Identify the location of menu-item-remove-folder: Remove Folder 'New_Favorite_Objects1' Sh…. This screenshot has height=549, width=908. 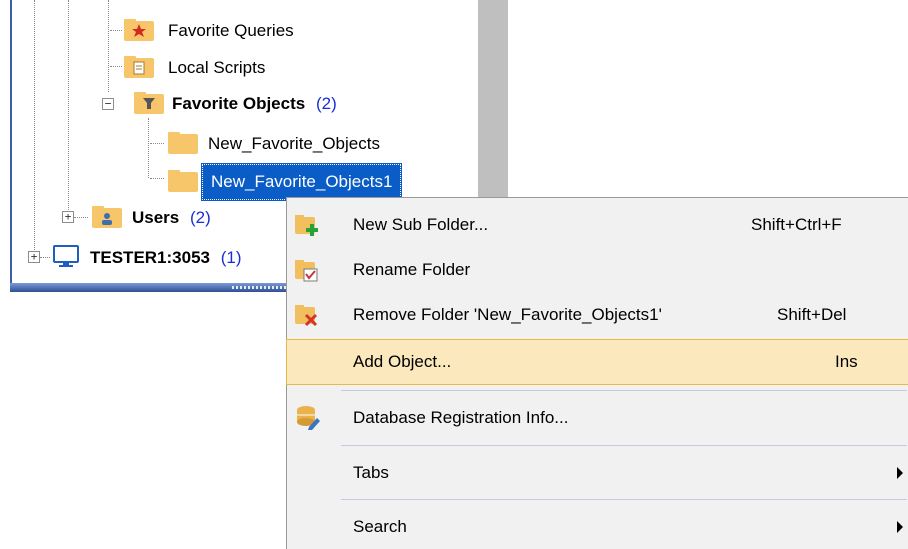
(597, 315).